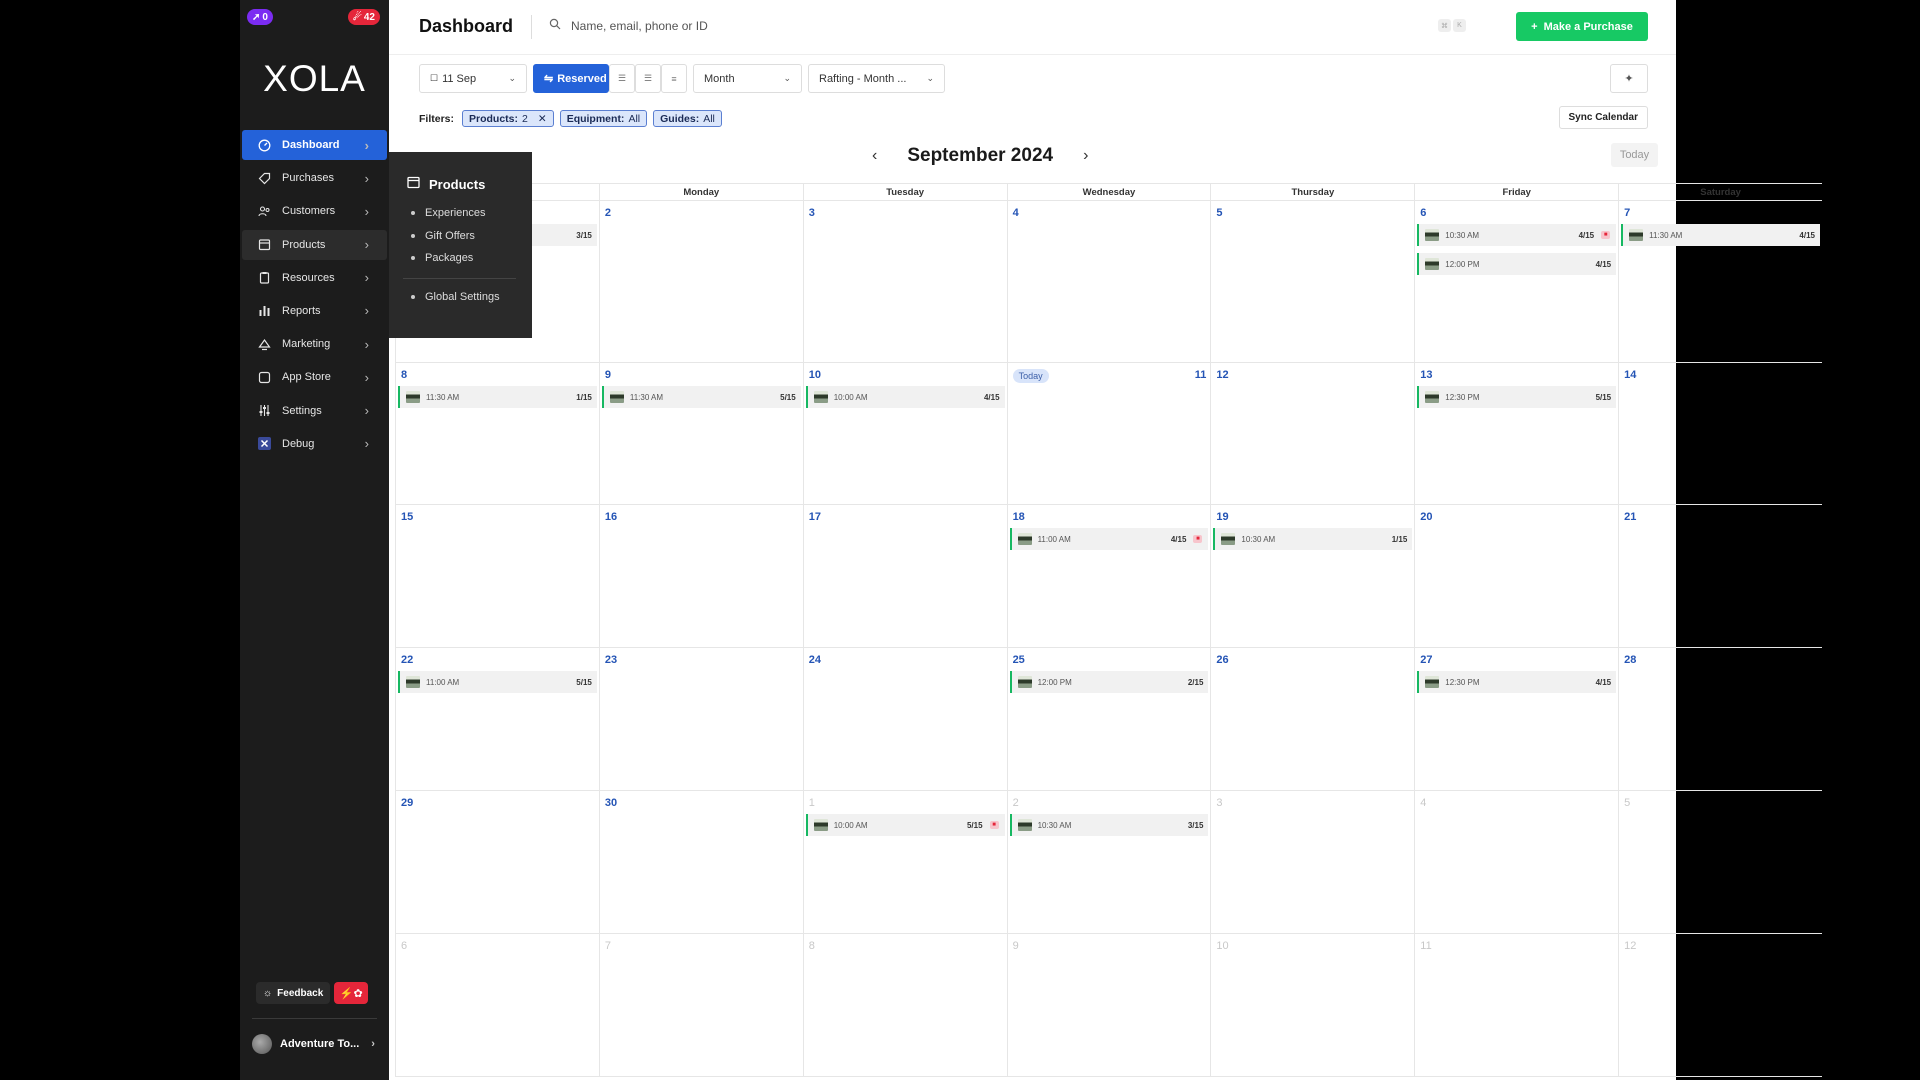 The height and width of the screenshot is (1080, 1920). What do you see at coordinates (314, 211) in the screenshot?
I see `sidebar-item-customers: Customers ›` at bounding box center [314, 211].